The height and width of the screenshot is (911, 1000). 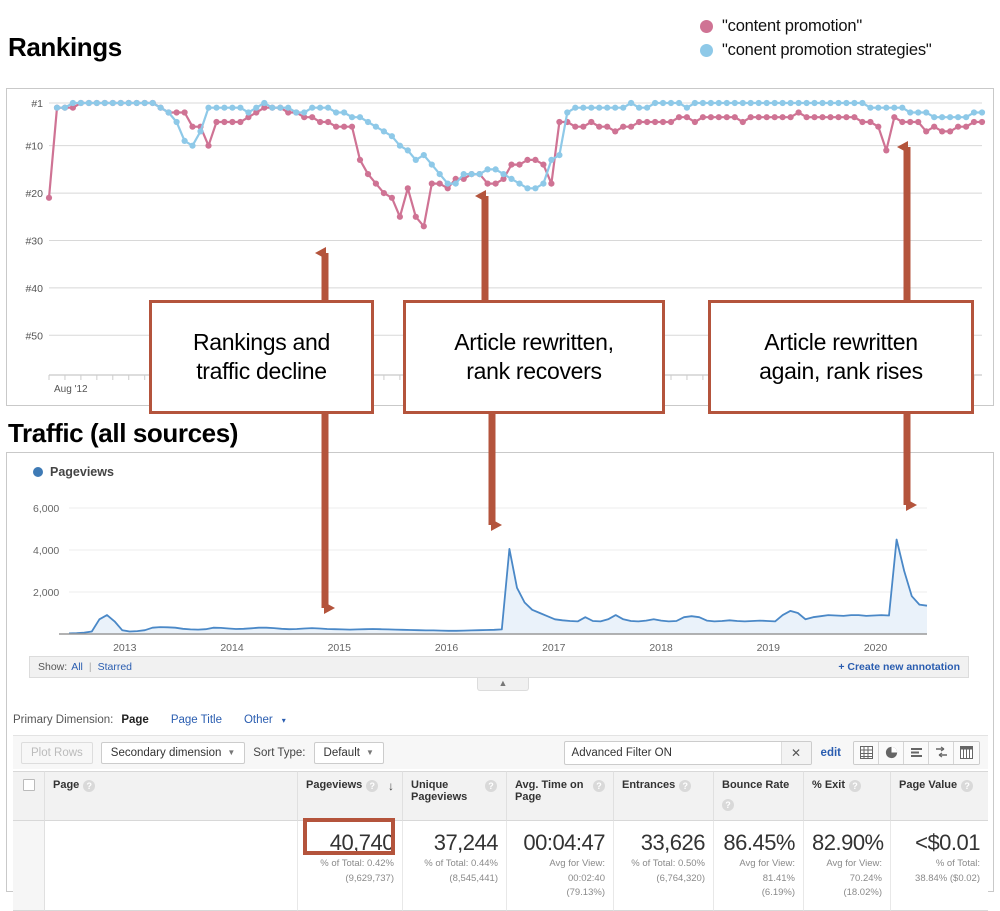 What do you see at coordinates (778, 878) in the screenshot?
I see `cell-bounce-rate-sub2: 81.41%` at bounding box center [778, 878].